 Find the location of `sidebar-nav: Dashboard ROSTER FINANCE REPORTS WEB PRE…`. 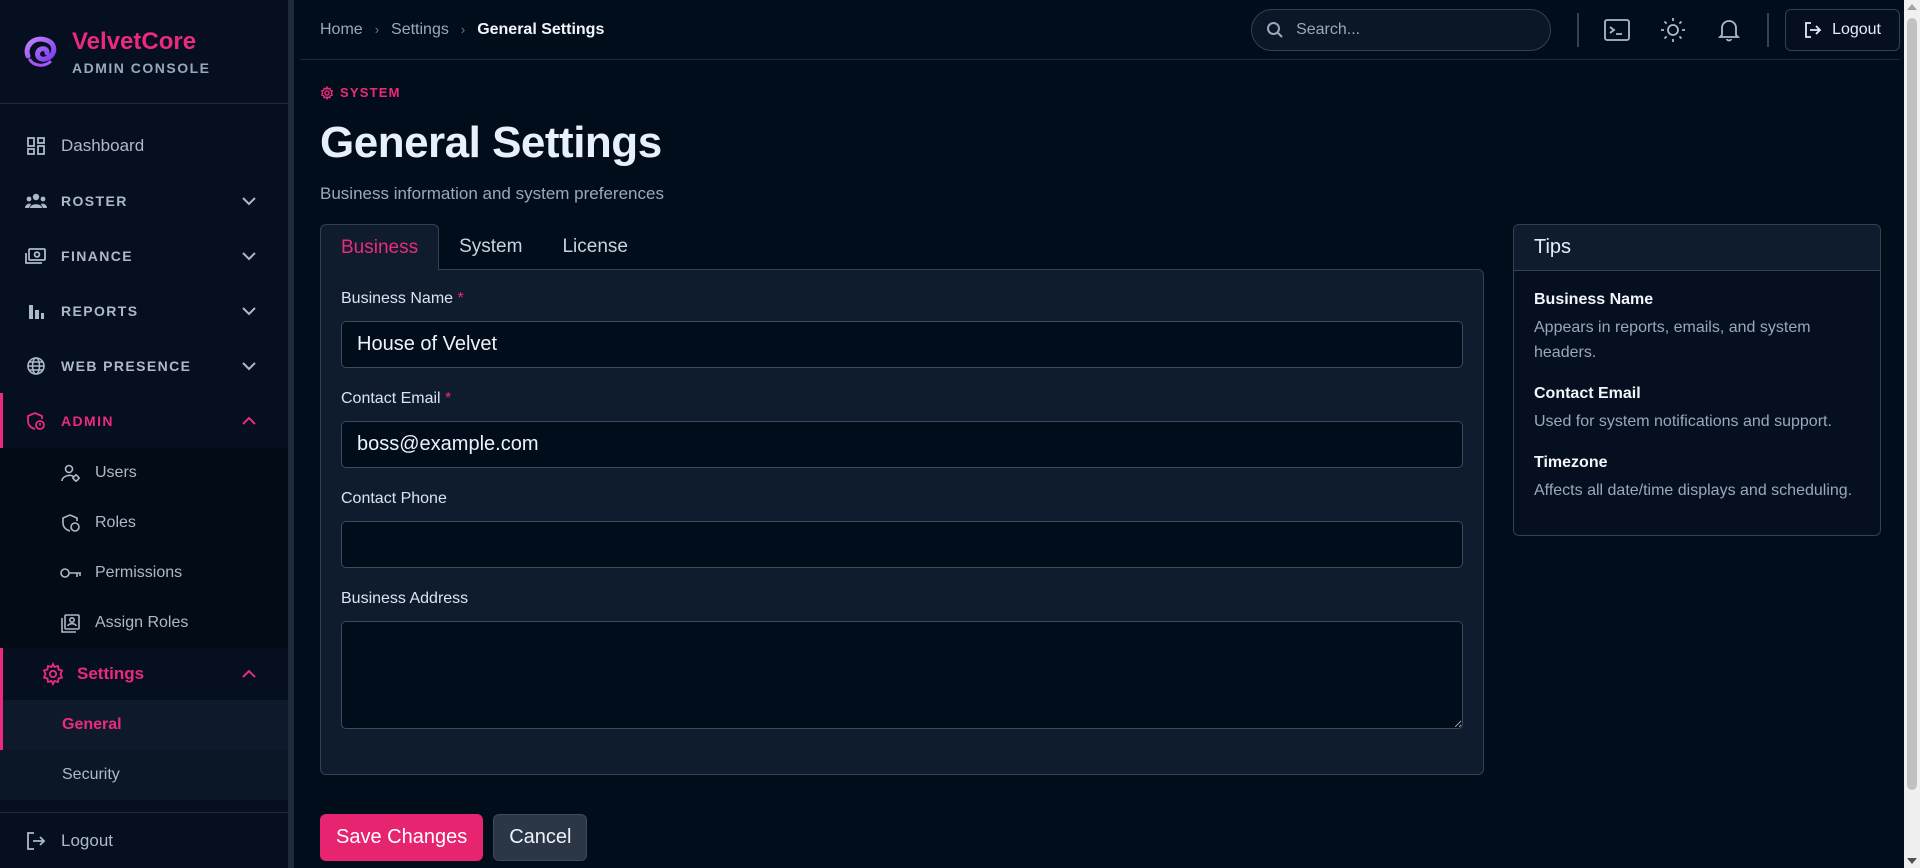

sidebar-nav: Dashboard ROSTER FINANCE REPORTS WEB PRE… is located at coordinates (144, 459).